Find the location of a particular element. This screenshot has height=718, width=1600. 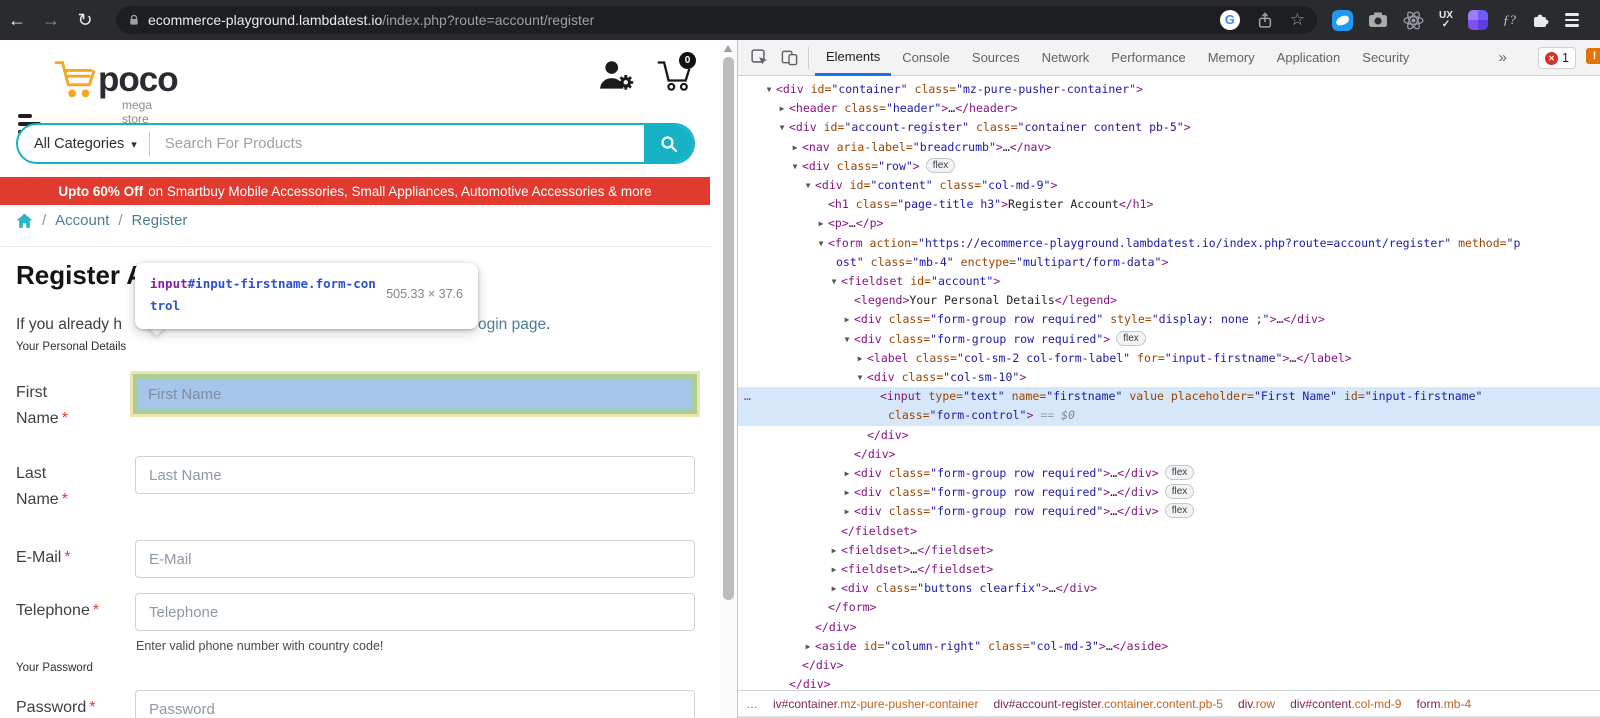

console-error-badge: ✕ 1 is located at coordinates (1557, 58).